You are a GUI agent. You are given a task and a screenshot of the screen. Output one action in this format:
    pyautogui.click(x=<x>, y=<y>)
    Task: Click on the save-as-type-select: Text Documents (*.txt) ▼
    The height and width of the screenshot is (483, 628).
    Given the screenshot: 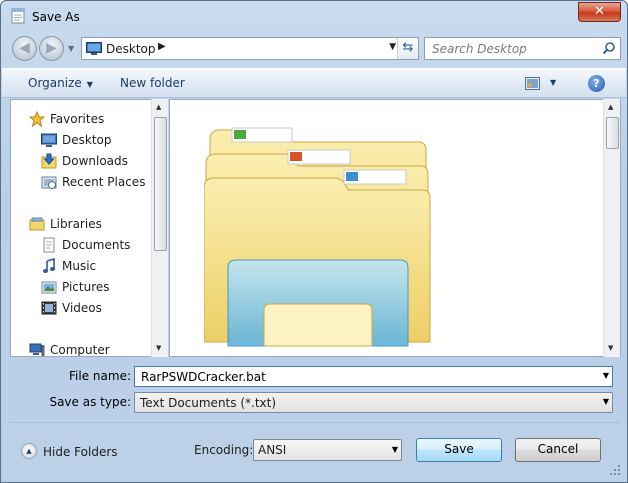 What is the action you would take?
    pyautogui.click(x=373, y=402)
    